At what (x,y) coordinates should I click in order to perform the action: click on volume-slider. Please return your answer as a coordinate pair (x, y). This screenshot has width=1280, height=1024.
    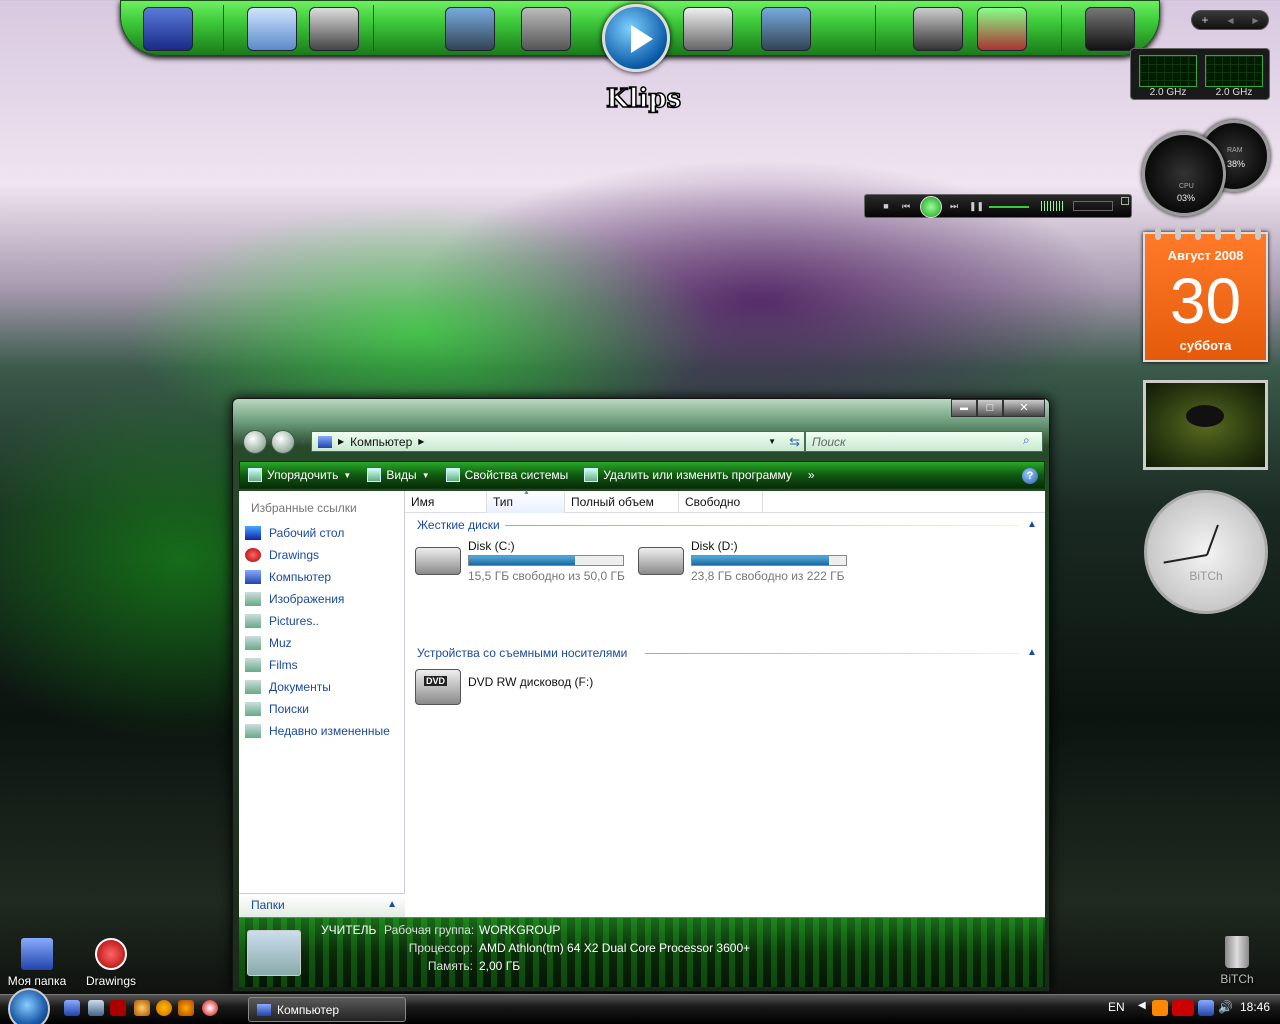
    Looking at the image, I should click on (1009, 207).